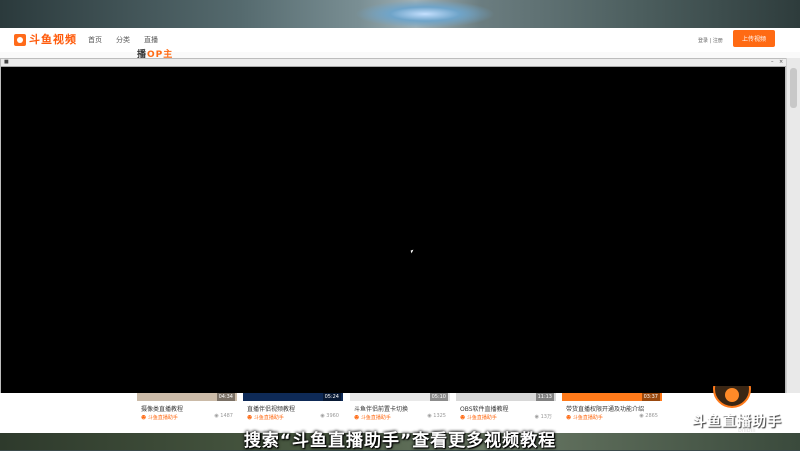  I want to click on video-duration: 05:24, so click(331, 397).